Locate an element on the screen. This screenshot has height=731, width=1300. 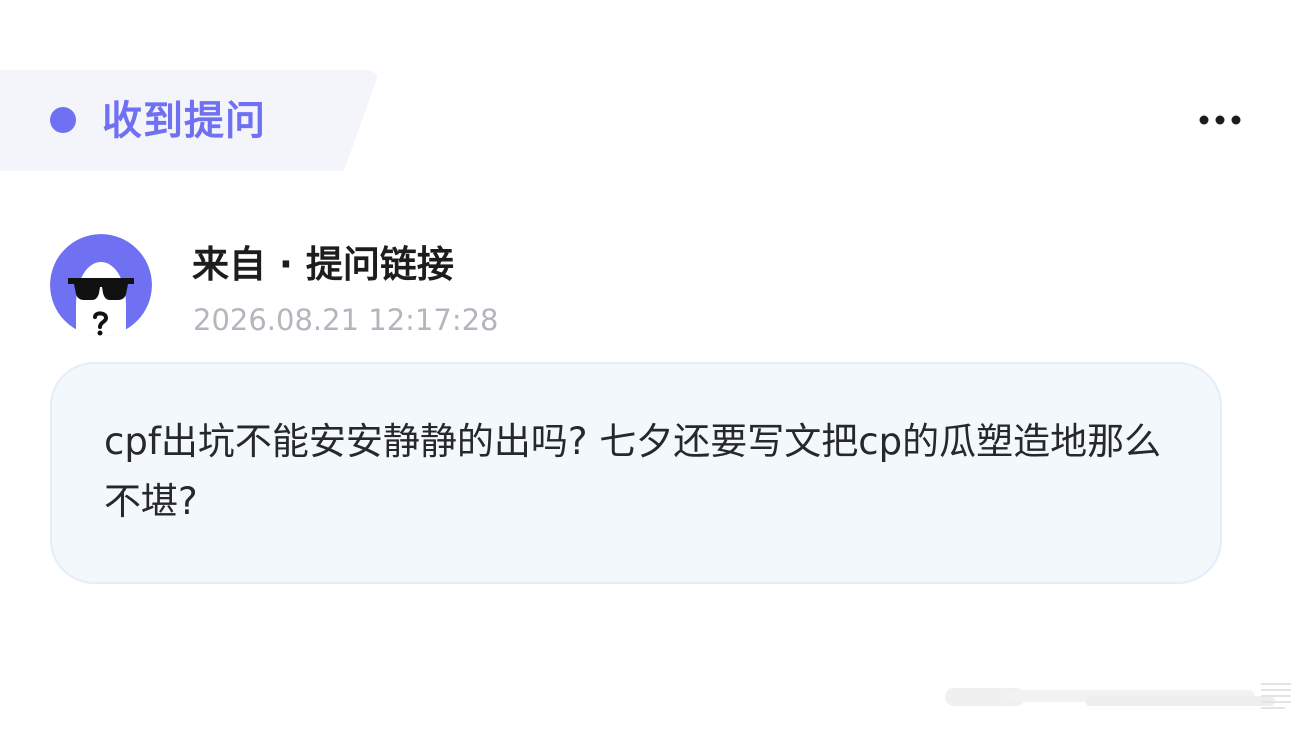
more-horizontal-icon is located at coordinates (1220, 120).